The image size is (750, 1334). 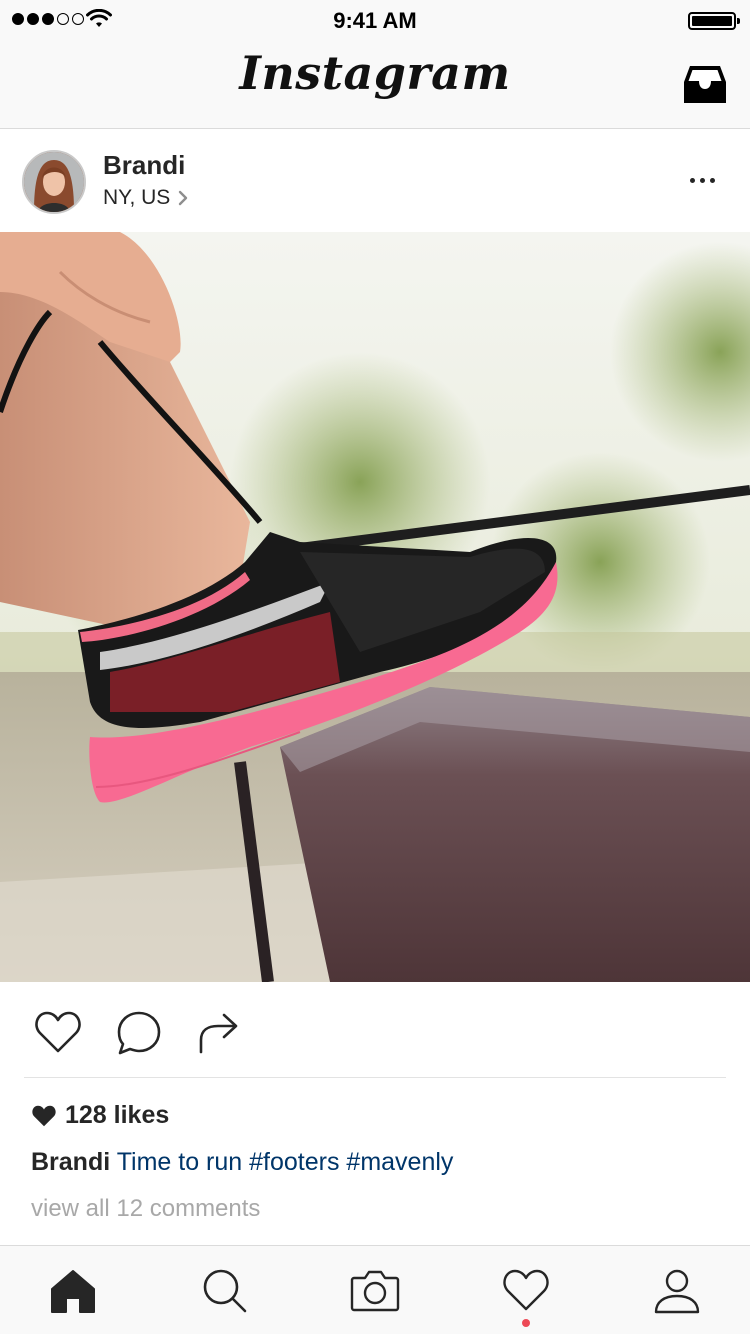 I want to click on post-actions, so click(x=375, y=1030).